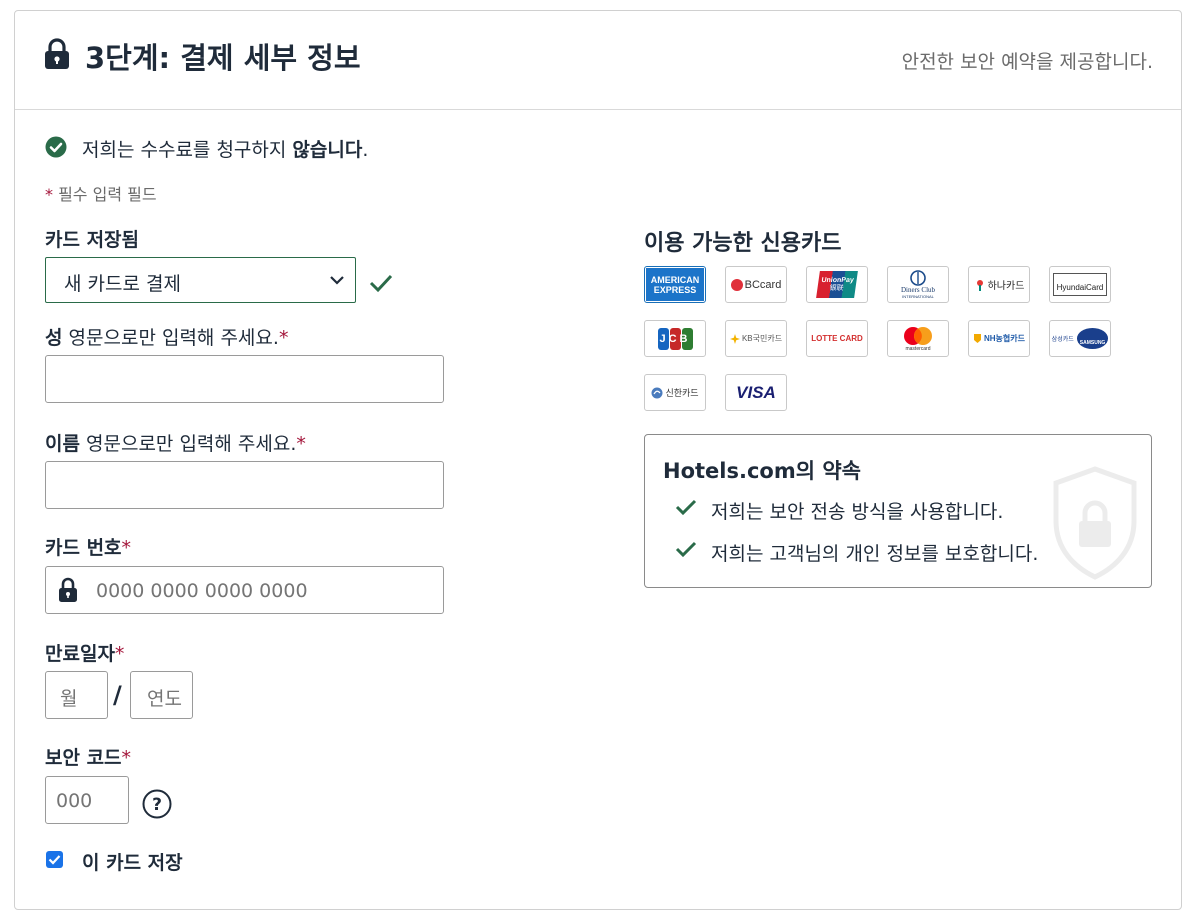  What do you see at coordinates (101, 194) in the screenshot?
I see `required-fields-note: * 필수 입력 필드` at bounding box center [101, 194].